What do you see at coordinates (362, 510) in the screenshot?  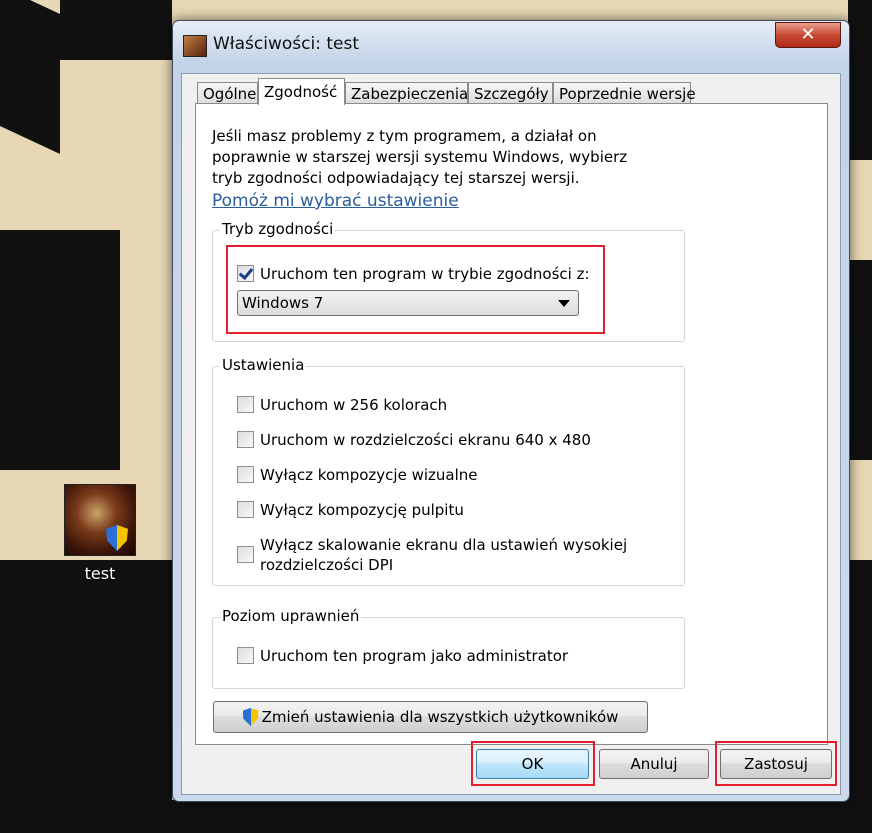 I see `option-label: Wyłącz kompozycję pulpitu` at bounding box center [362, 510].